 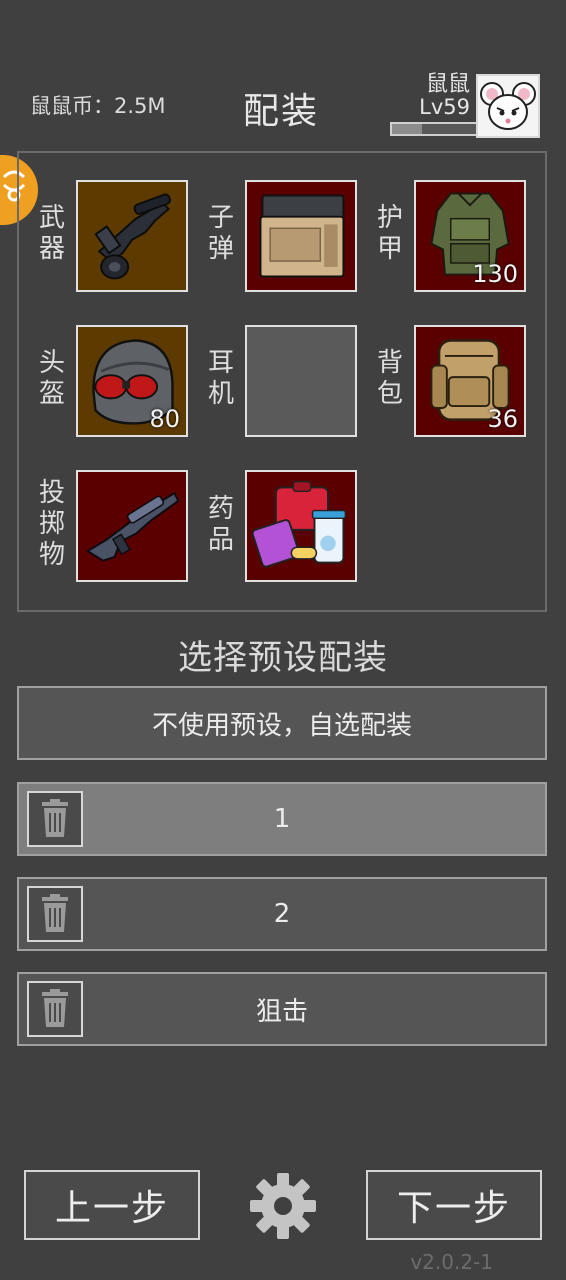 I want to click on ammo-label: 子弹, so click(x=220, y=233).